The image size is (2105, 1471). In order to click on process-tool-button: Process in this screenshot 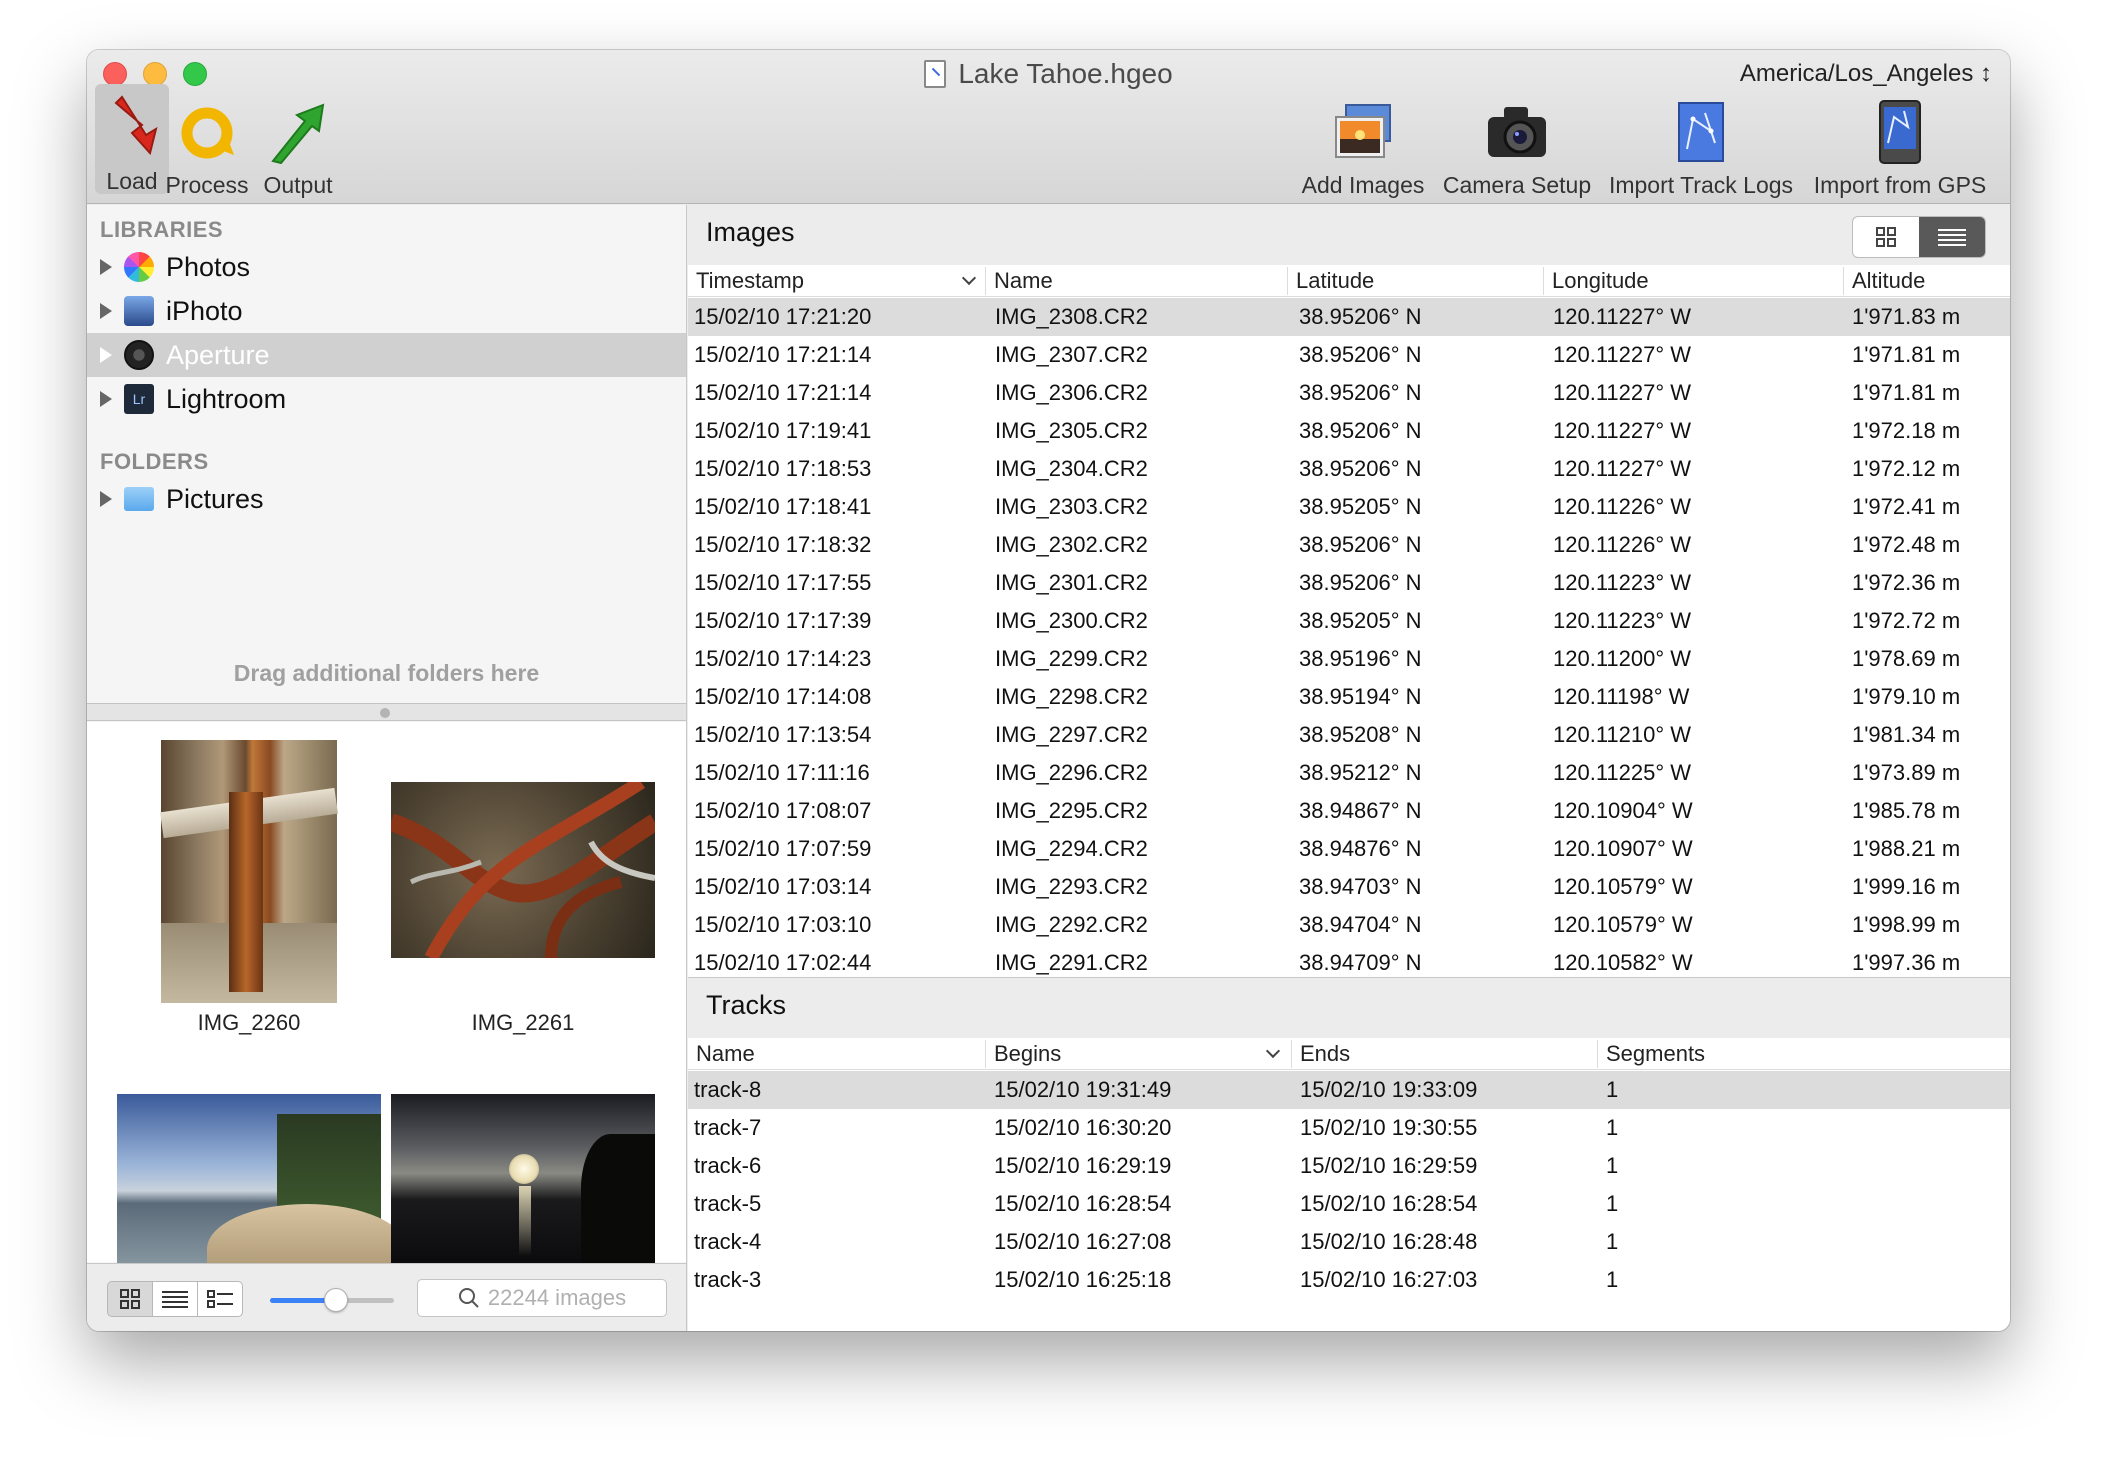, I will do `click(207, 145)`.